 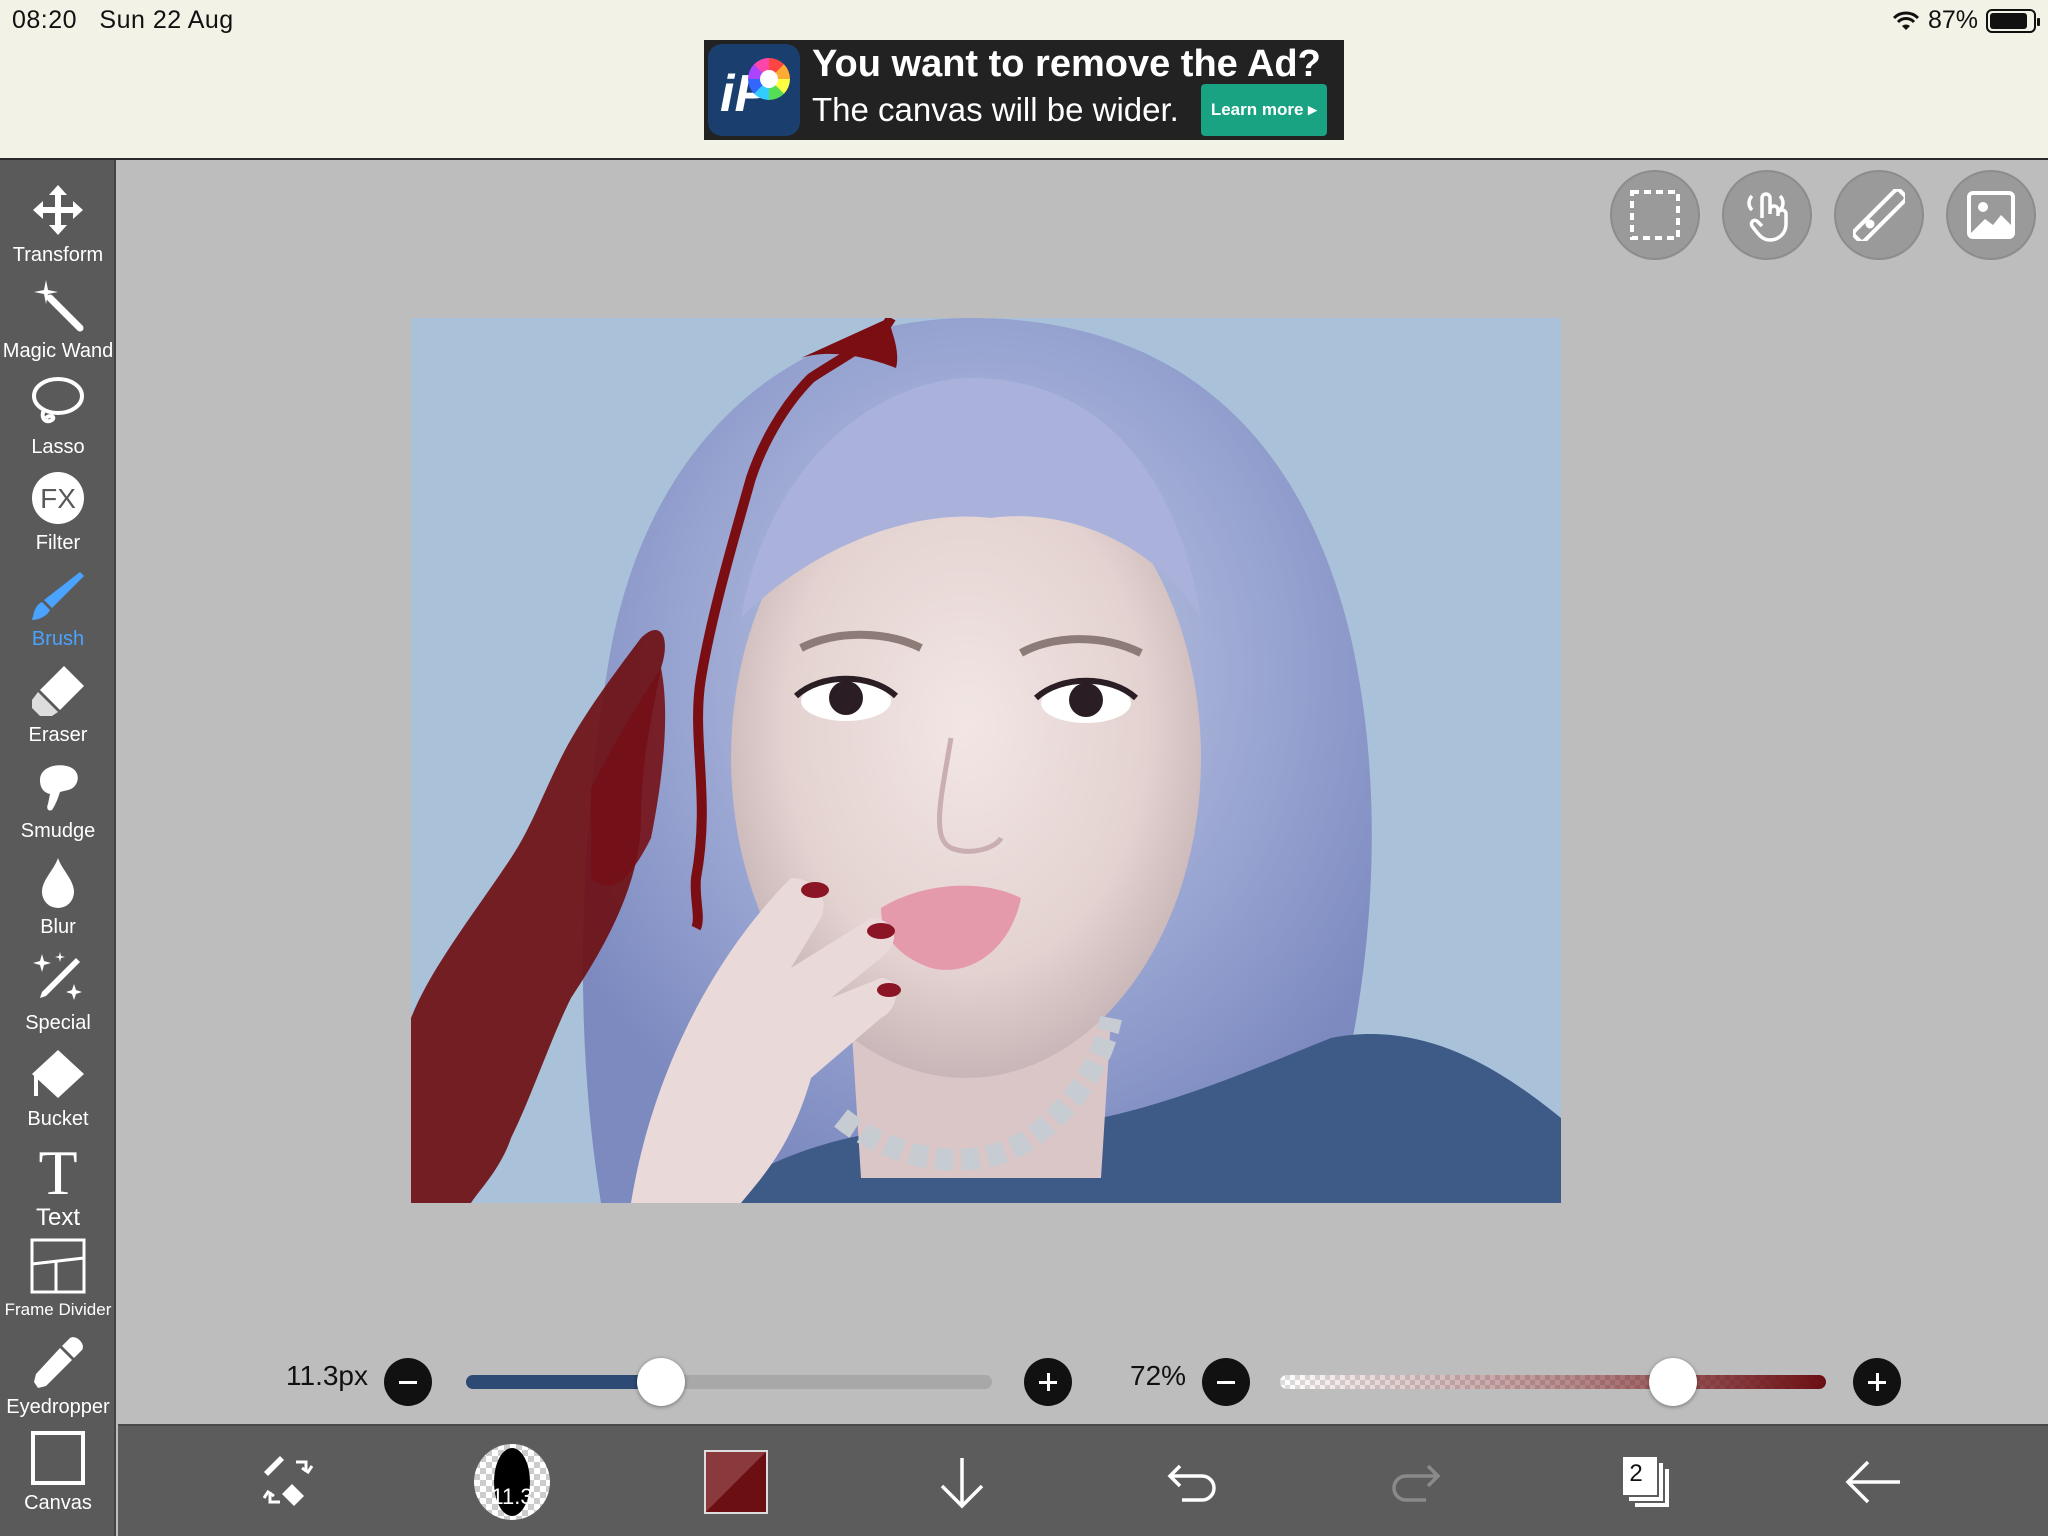 What do you see at coordinates (512, 1482) in the screenshot?
I see `brush-preview-button: 11.3` at bounding box center [512, 1482].